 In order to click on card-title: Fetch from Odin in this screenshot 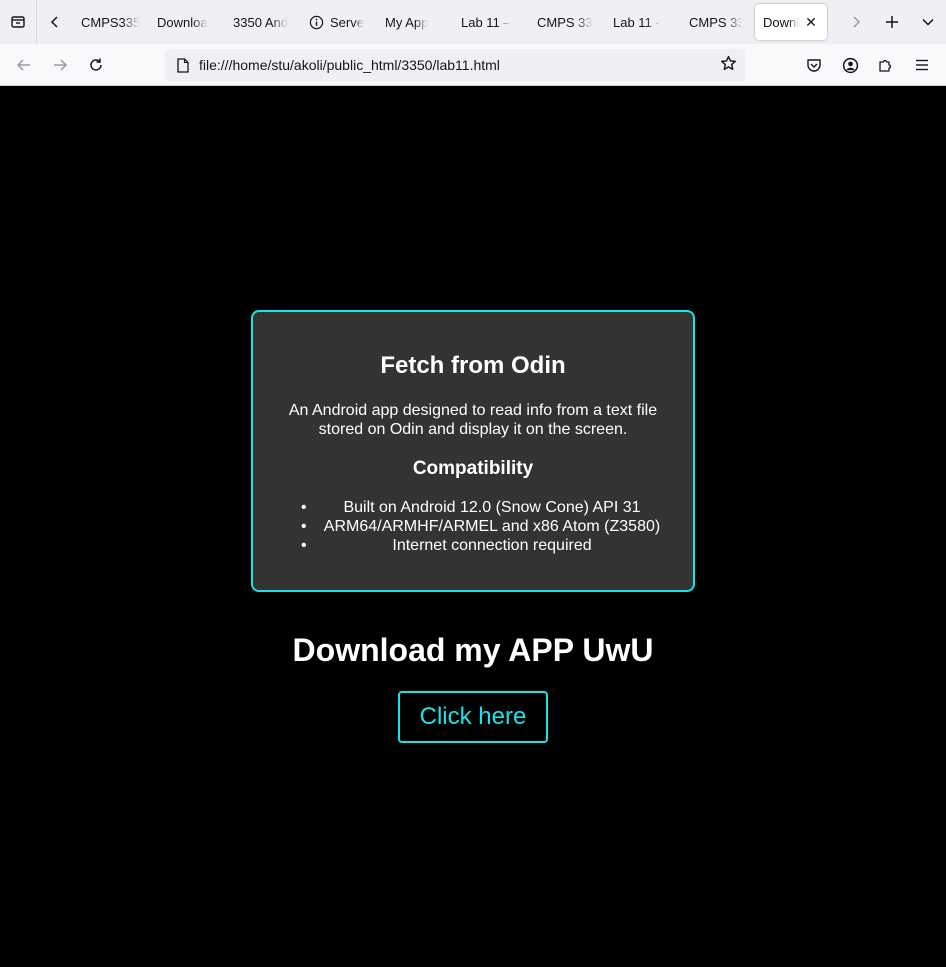, I will do `click(473, 365)`.